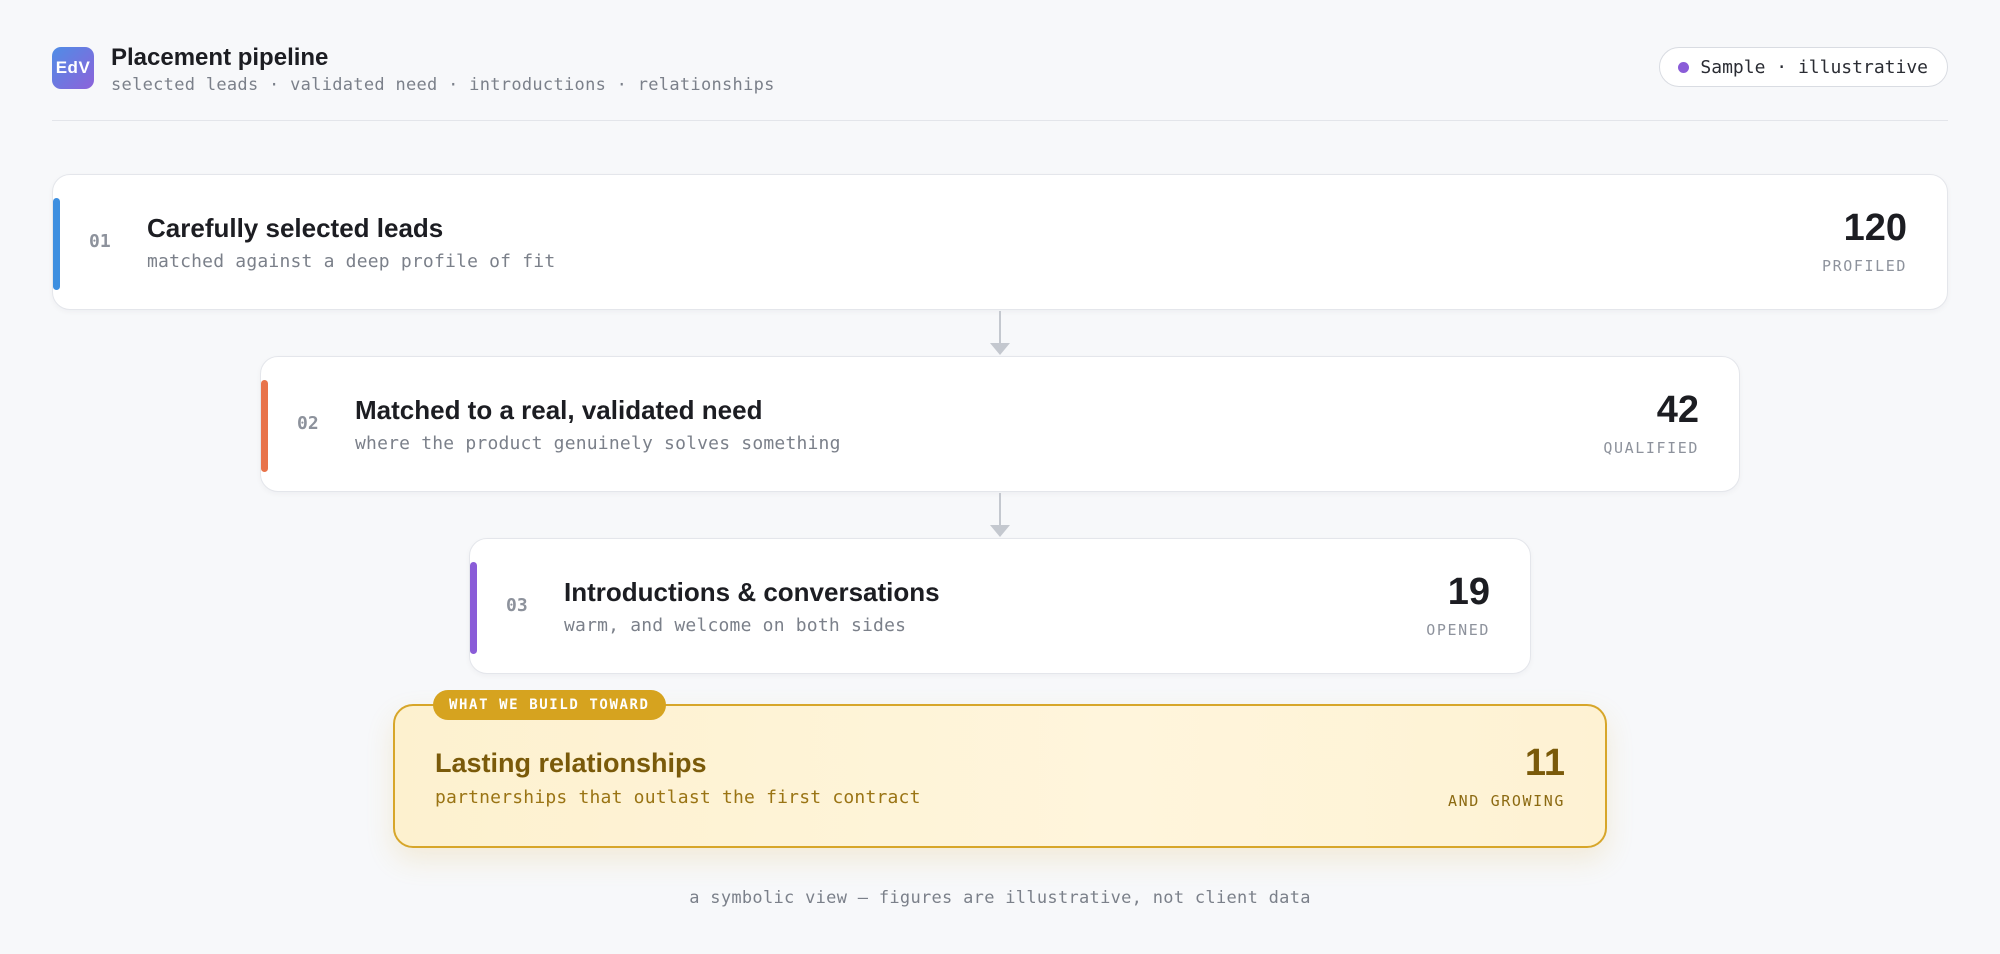 The width and height of the screenshot is (2000, 954). Describe the element at coordinates (735, 625) in the screenshot. I see `stage-description: warm, and welcome on both sides` at that location.